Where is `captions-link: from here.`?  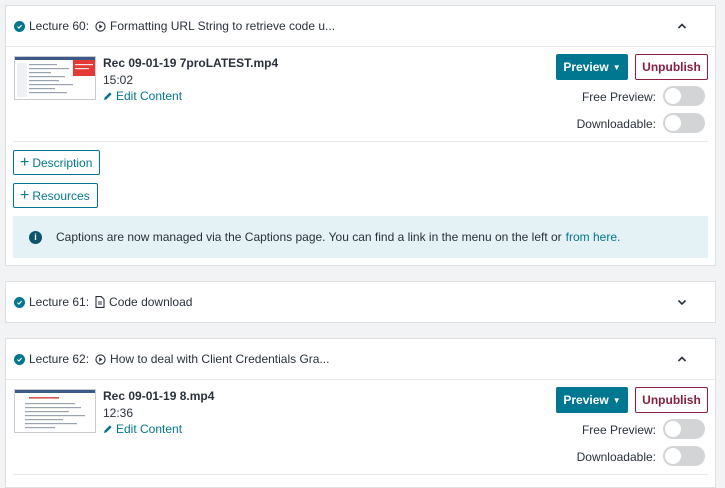
captions-link: from here. is located at coordinates (593, 237).